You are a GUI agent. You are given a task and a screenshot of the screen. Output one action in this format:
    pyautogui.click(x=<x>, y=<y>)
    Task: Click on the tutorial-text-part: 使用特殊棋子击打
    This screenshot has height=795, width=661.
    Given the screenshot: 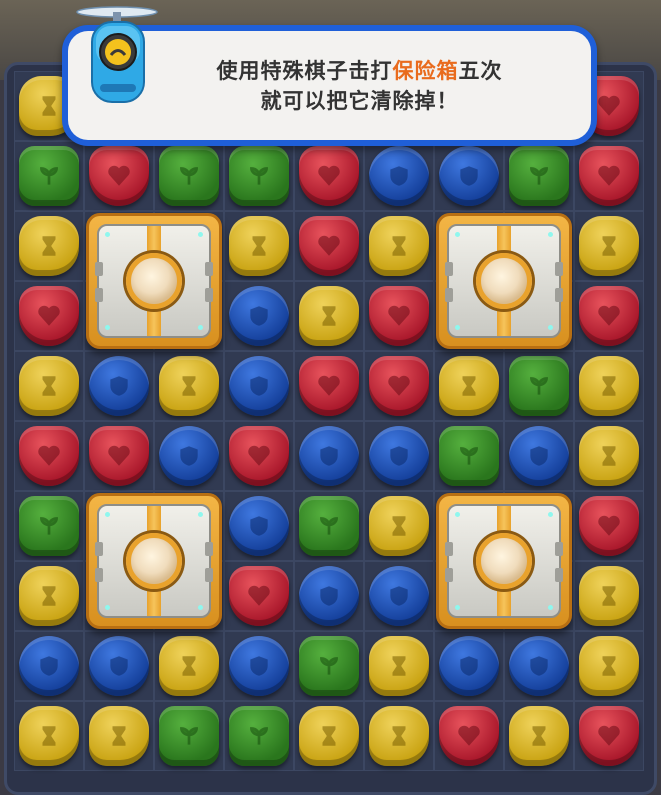 What is the action you would take?
    pyautogui.click(x=304, y=70)
    